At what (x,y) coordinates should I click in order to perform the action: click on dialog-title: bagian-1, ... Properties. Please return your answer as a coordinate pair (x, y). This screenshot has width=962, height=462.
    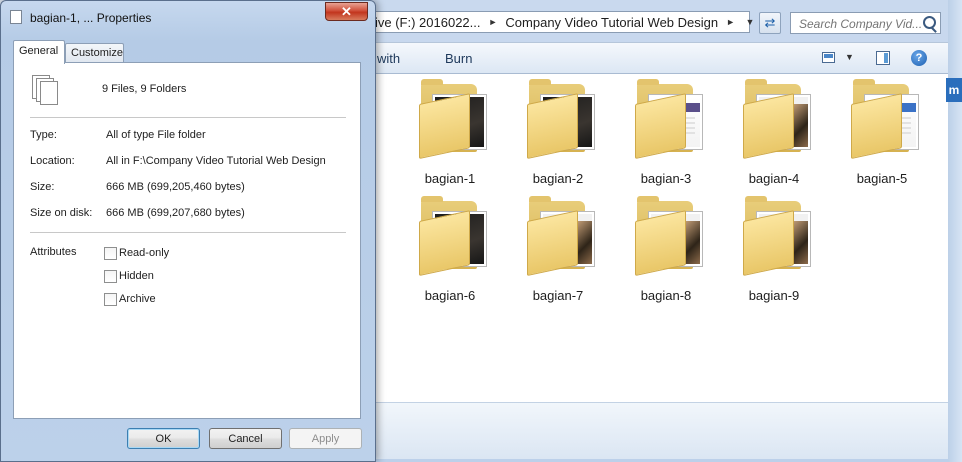
    Looking at the image, I should click on (91, 18).